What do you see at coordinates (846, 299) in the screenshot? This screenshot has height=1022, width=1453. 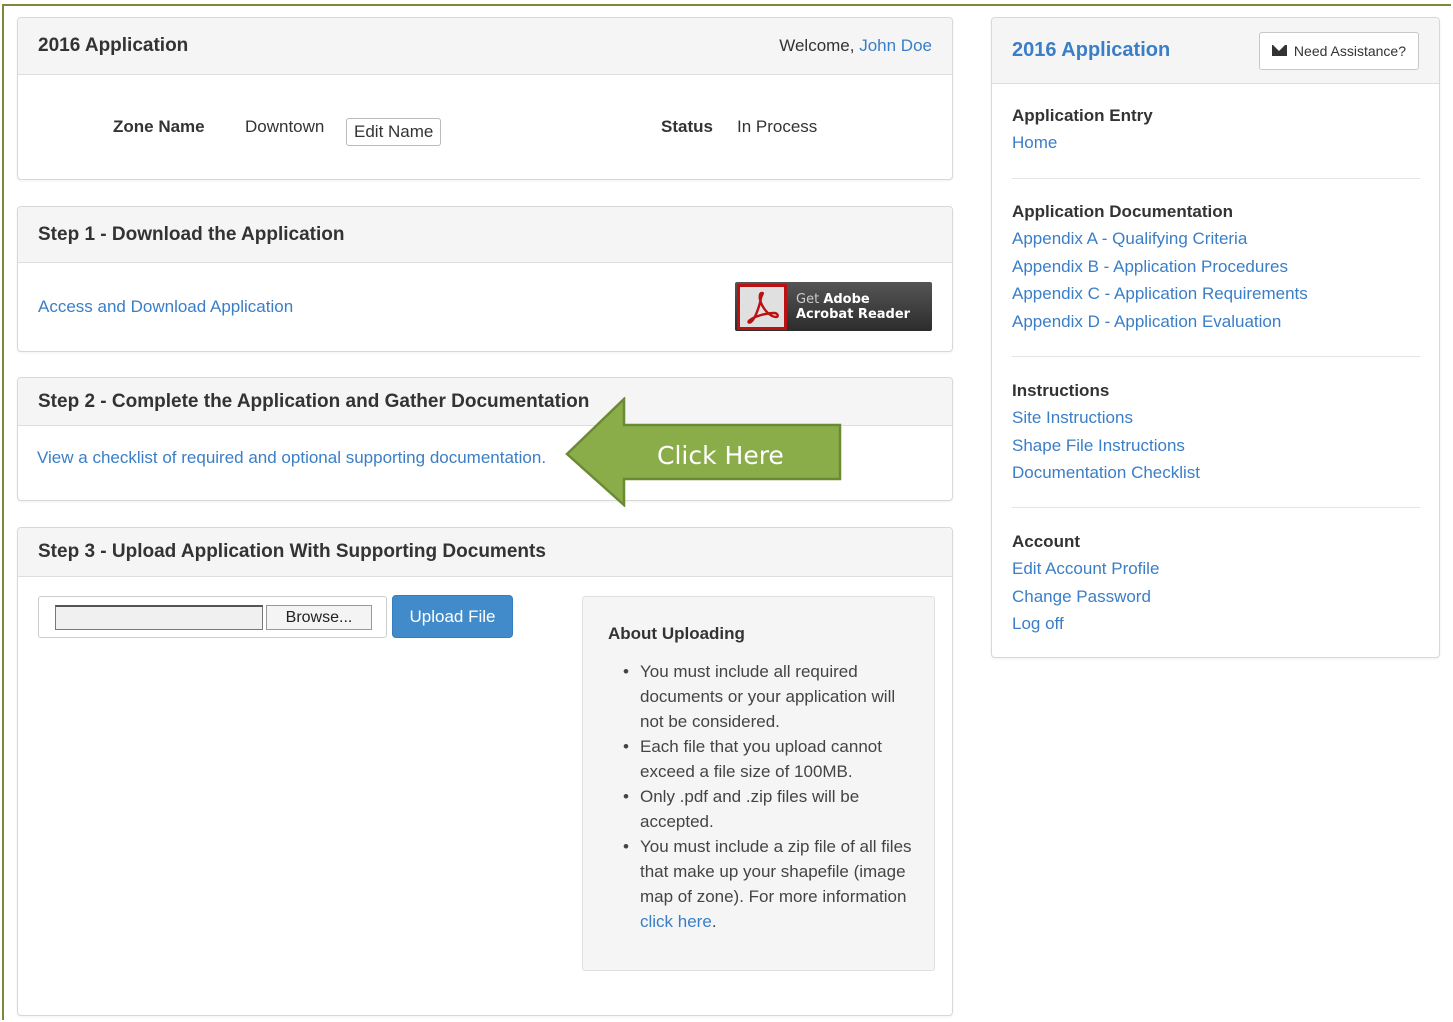 I see `acrobat-adobe-text: Adobe` at bounding box center [846, 299].